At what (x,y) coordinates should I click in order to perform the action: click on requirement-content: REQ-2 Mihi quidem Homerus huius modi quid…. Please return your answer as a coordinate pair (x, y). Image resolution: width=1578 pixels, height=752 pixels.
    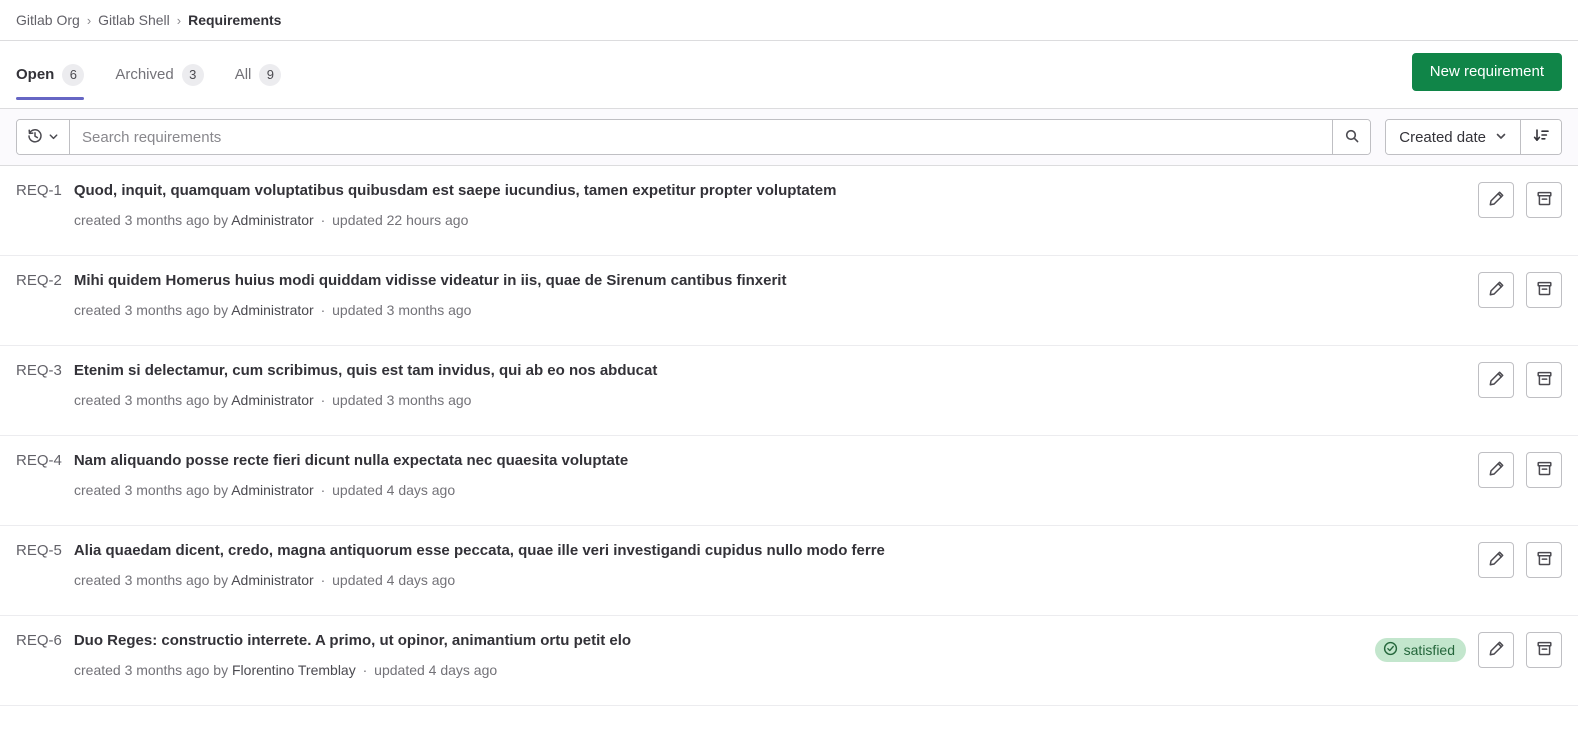
    Looking at the image, I should click on (739, 294).